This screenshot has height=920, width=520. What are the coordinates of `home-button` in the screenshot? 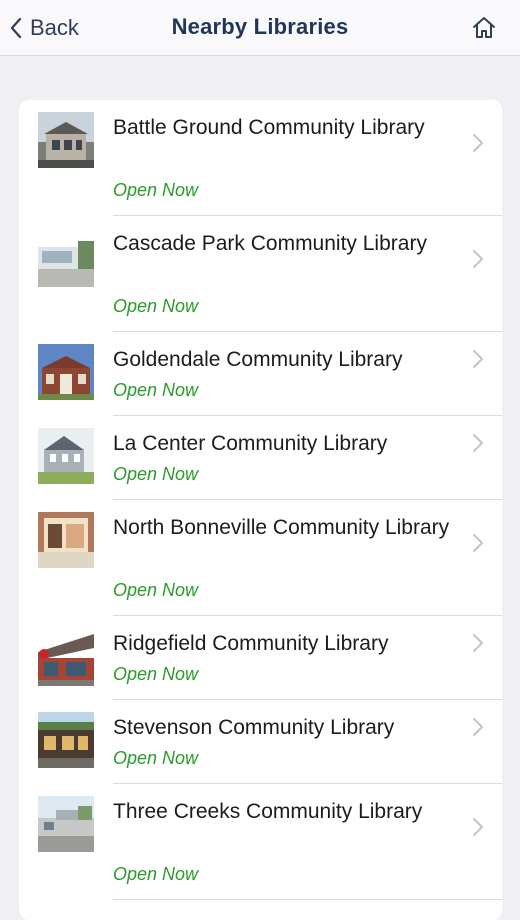 It's located at (484, 28).